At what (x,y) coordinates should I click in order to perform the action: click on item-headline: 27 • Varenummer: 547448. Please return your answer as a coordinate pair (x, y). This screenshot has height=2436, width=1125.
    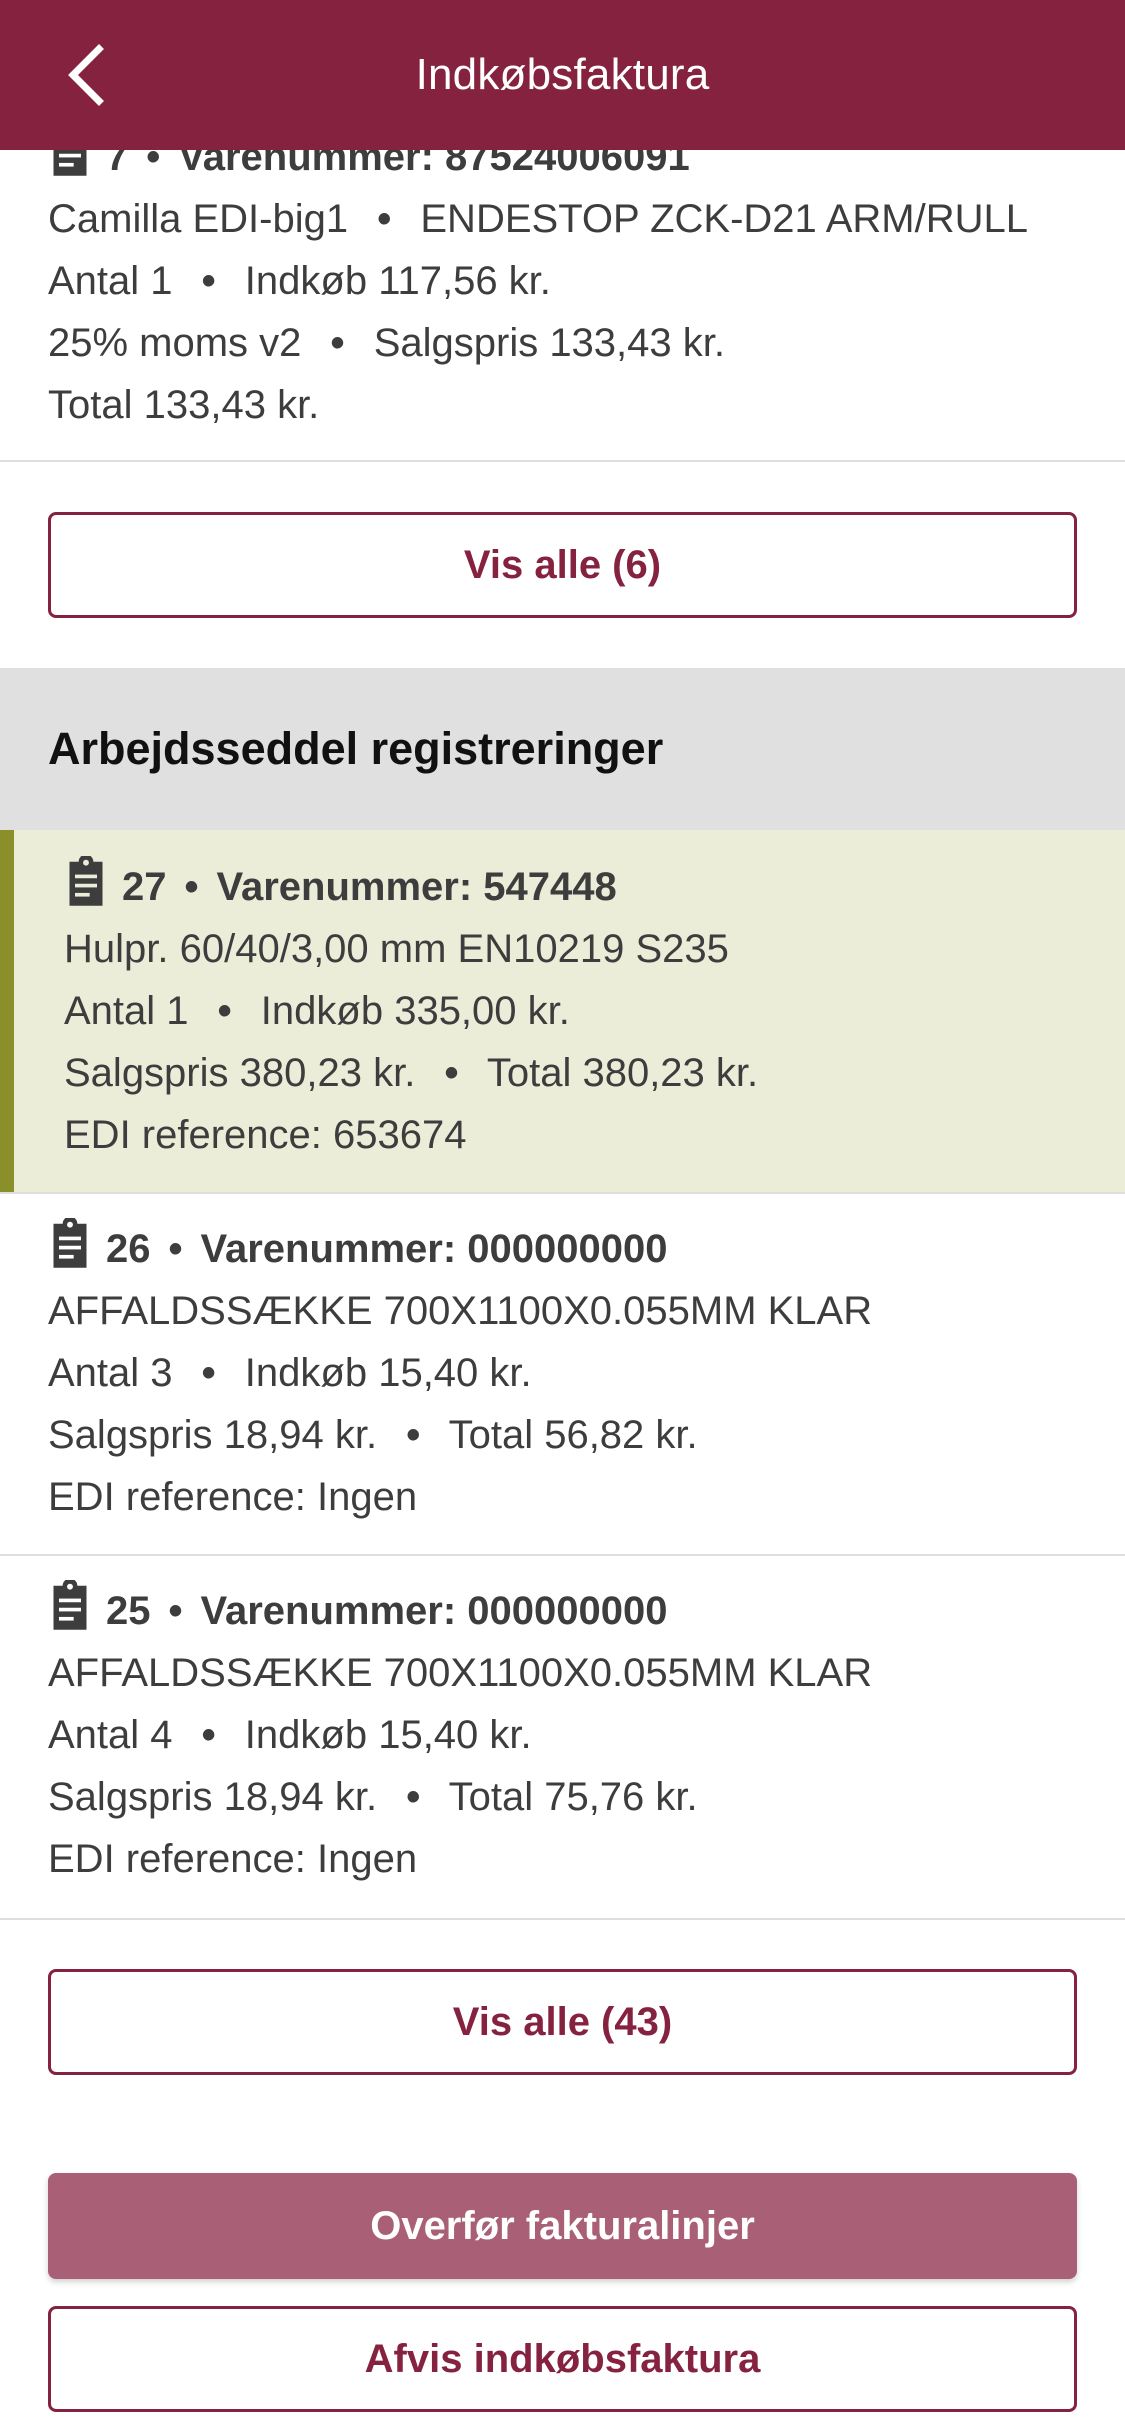
    Looking at the image, I should click on (340, 886).